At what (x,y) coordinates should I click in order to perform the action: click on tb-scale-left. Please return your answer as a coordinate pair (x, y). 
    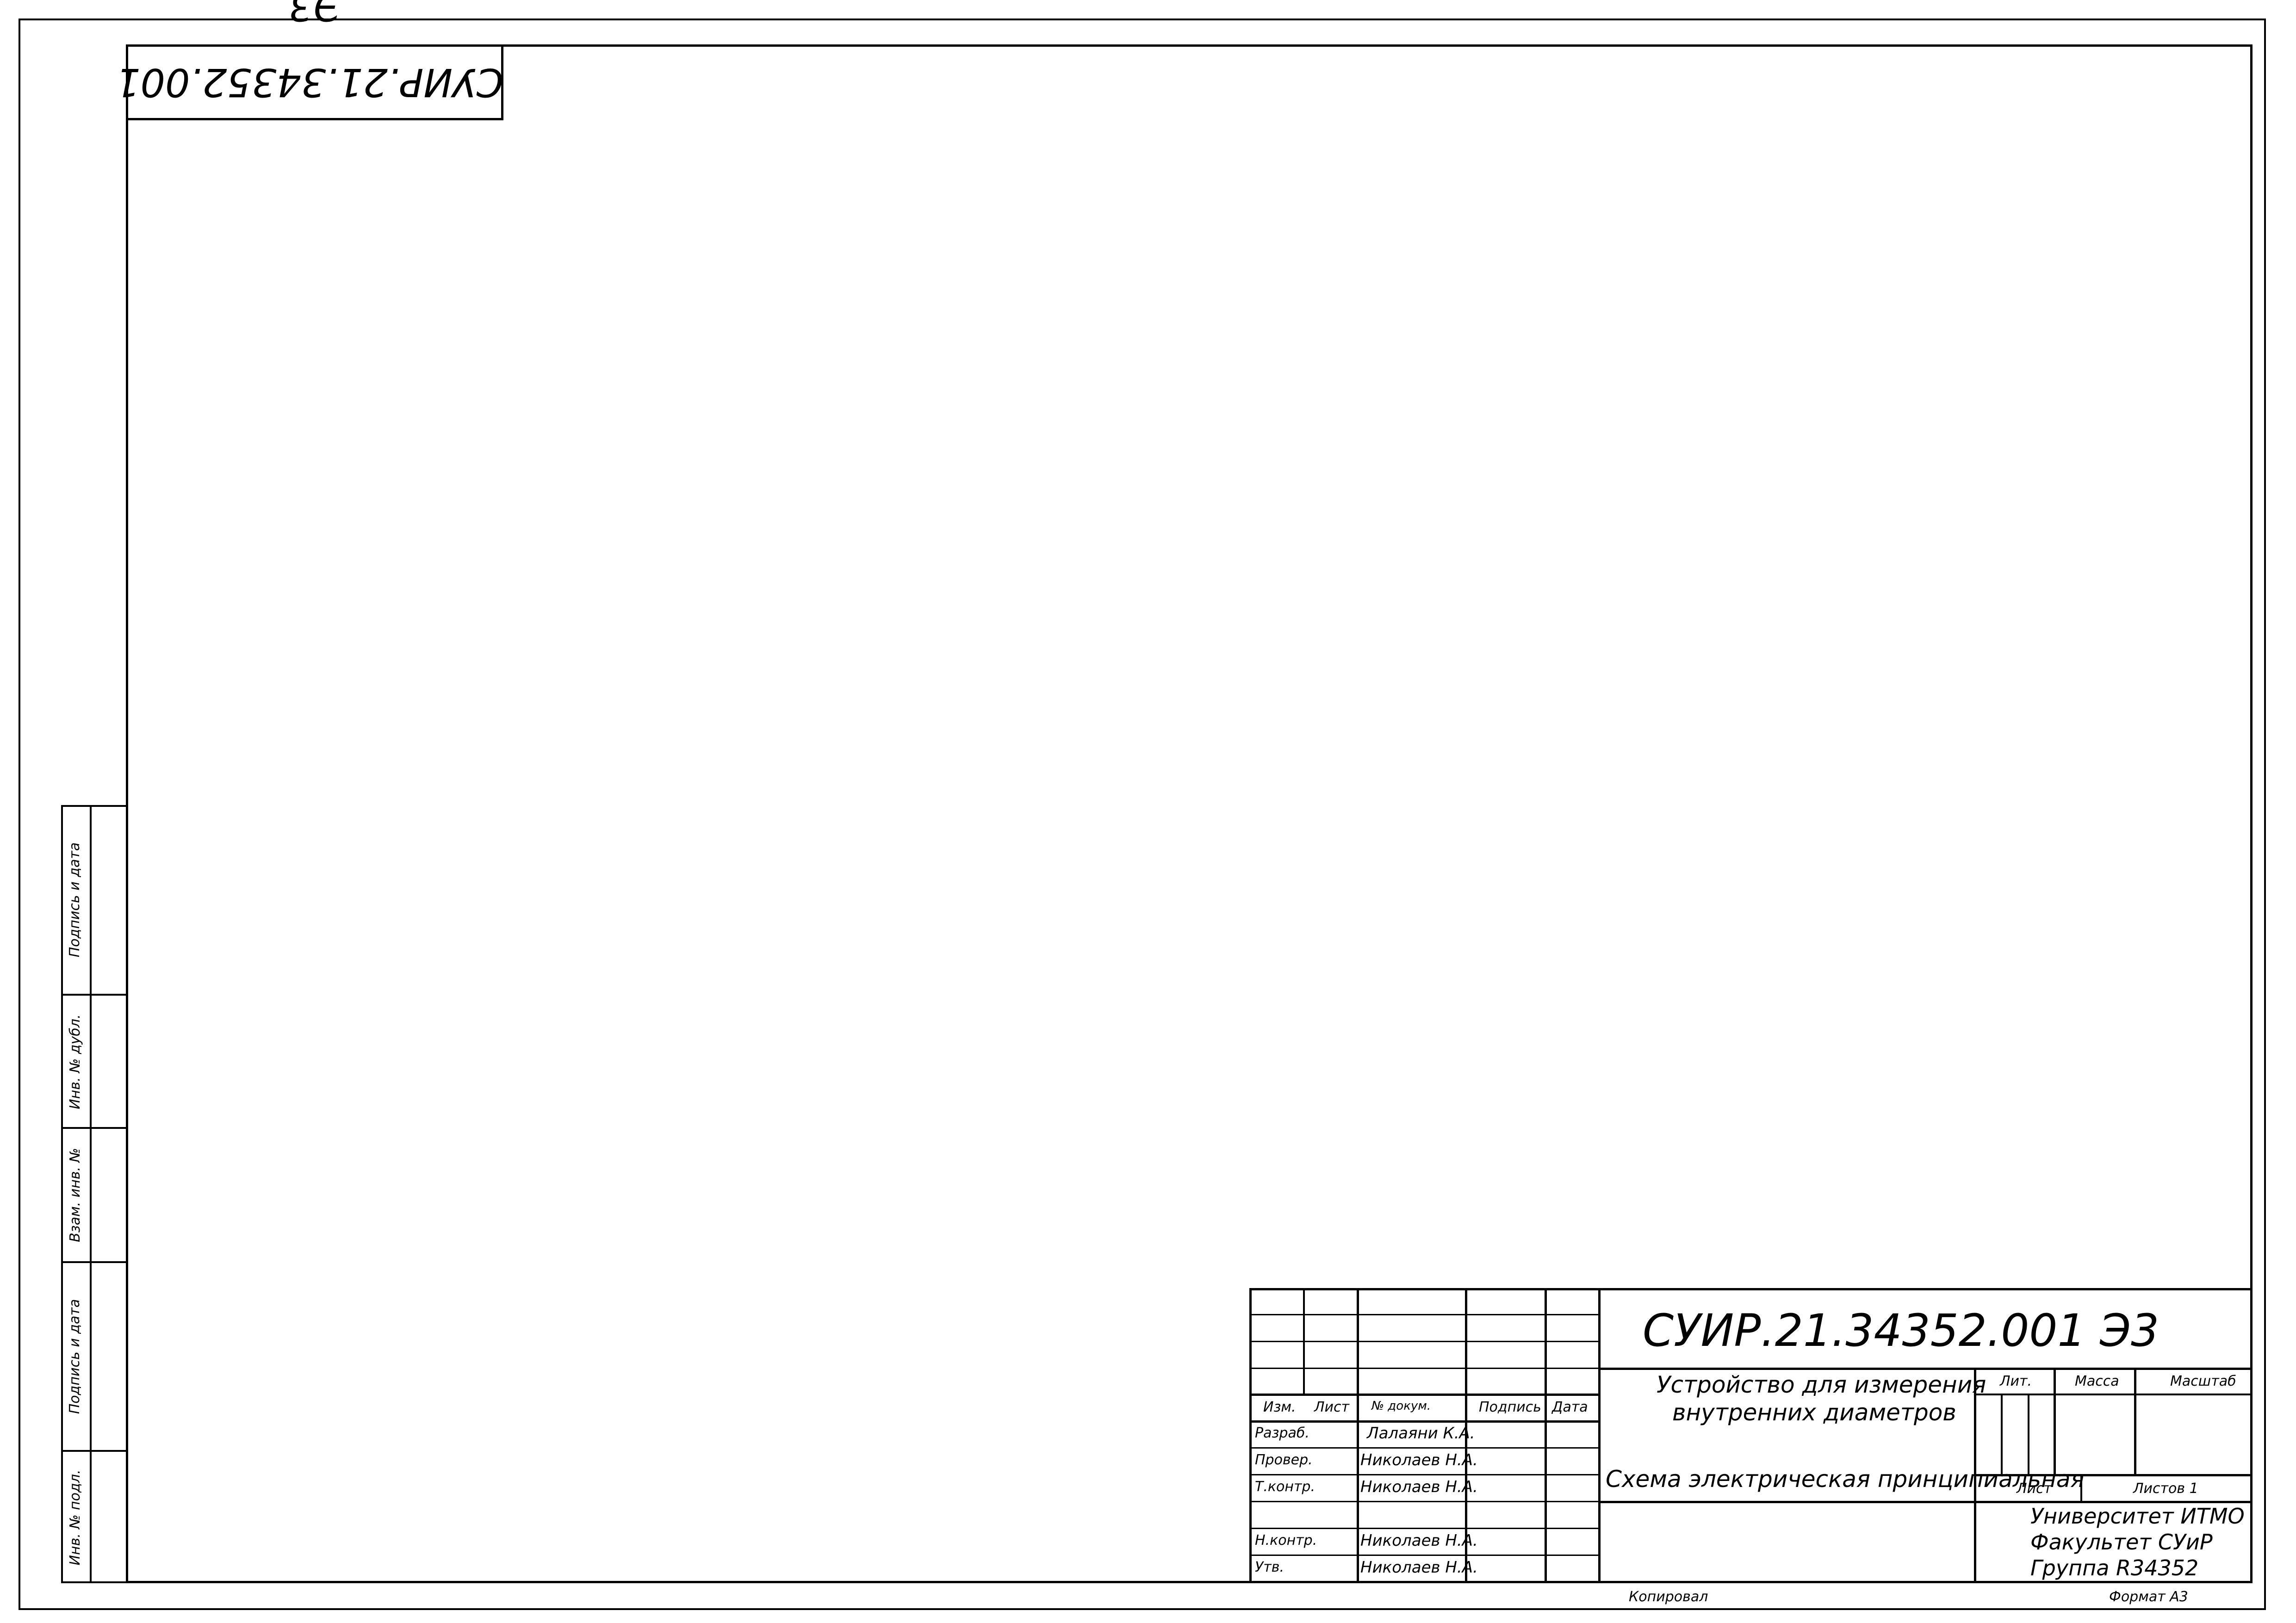
    Looking at the image, I should click on (2135, 1421).